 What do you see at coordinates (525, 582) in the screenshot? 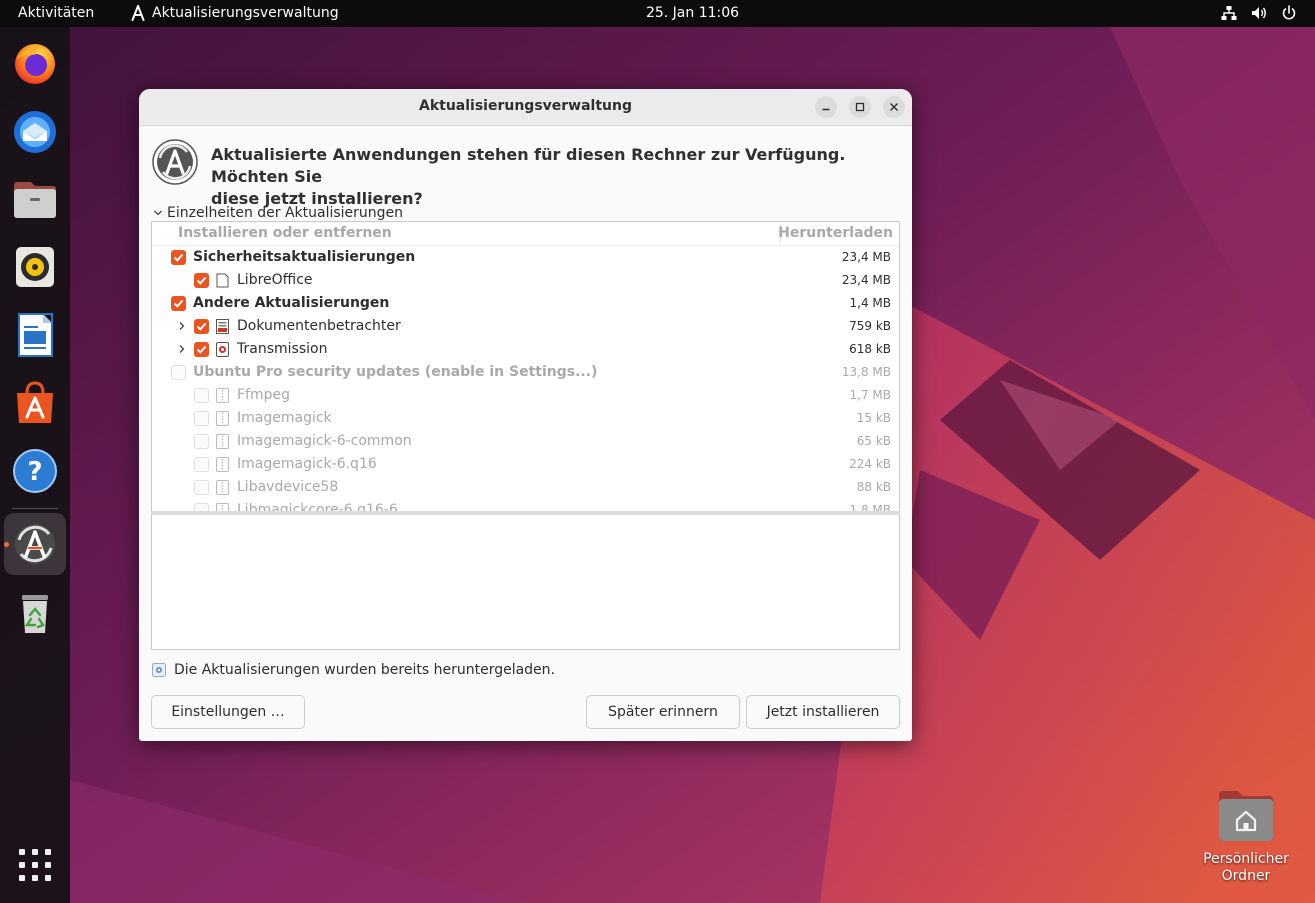
I see `description-pane` at bounding box center [525, 582].